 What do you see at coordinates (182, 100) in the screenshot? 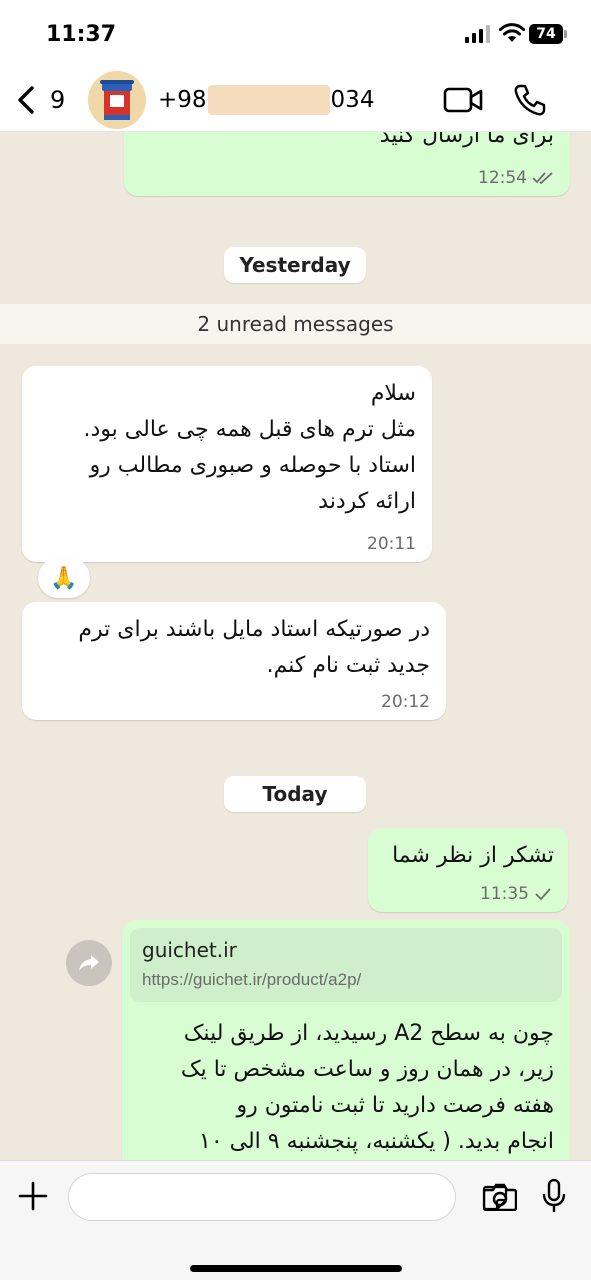
I see `contact-prefix: +98` at bounding box center [182, 100].